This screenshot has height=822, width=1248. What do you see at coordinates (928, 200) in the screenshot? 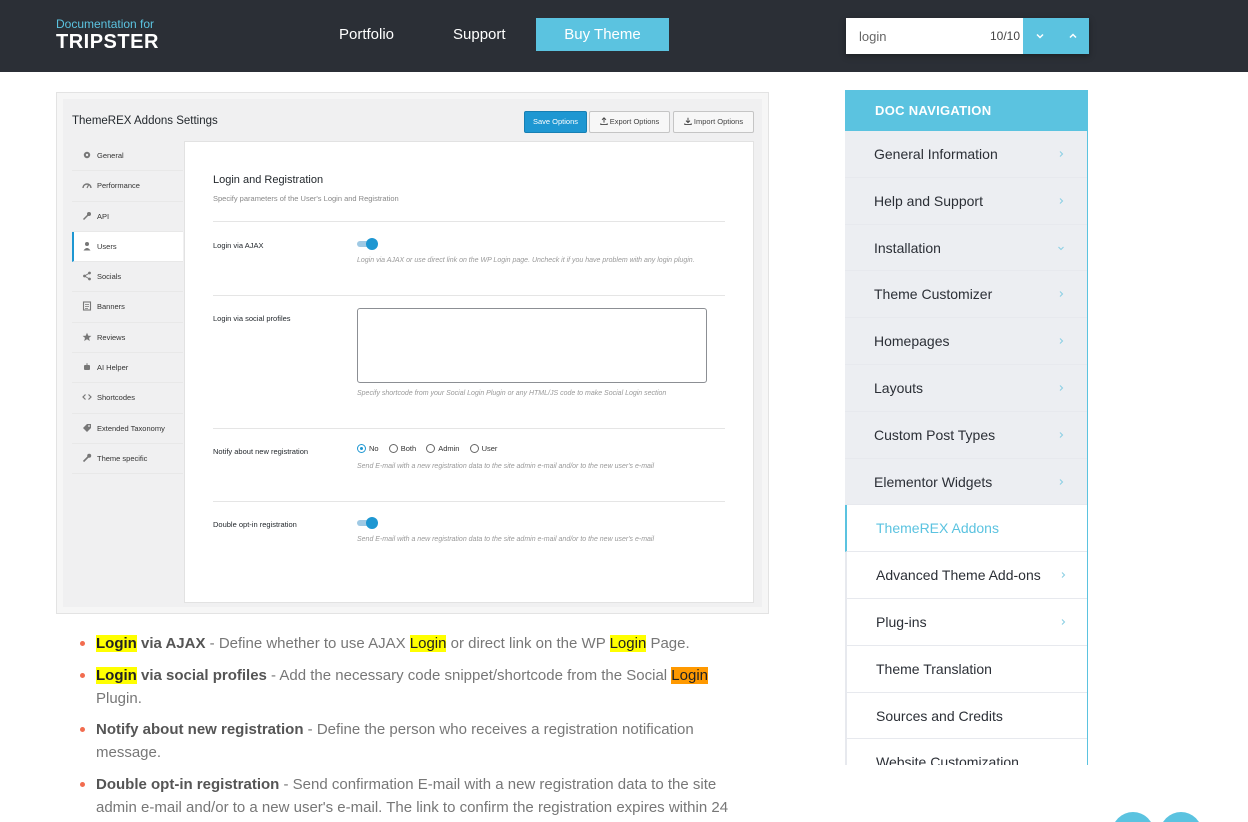
I see `doc-nav-label: Help and Support` at bounding box center [928, 200].